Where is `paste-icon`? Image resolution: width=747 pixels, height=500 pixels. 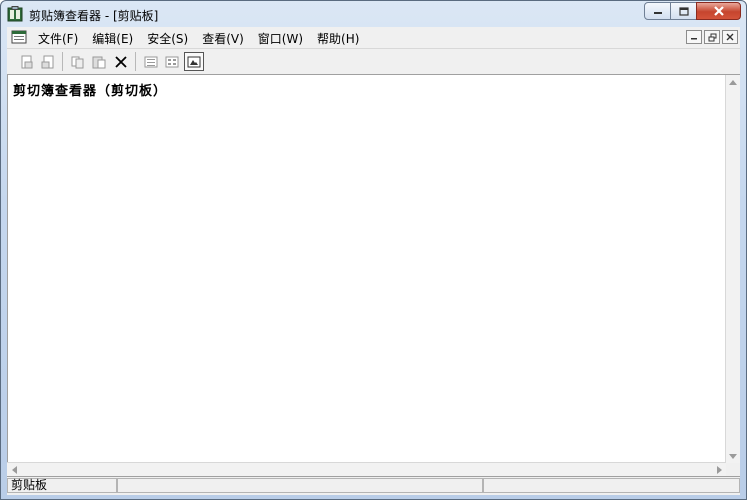 paste-icon is located at coordinates (99, 62).